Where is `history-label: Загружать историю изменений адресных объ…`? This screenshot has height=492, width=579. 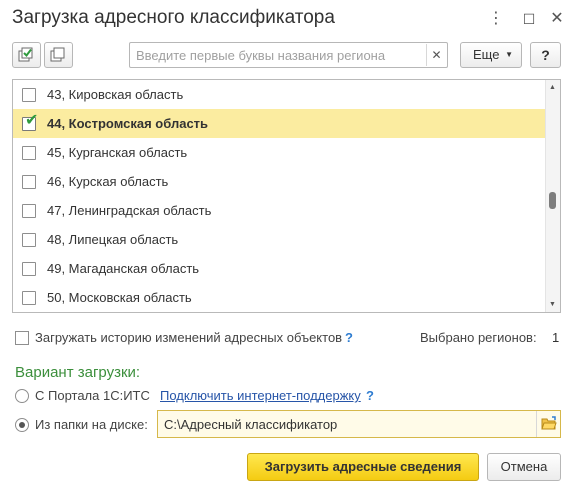 history-label: Загружать историю изменений адресных объ… is located at coordinates (189, 337).